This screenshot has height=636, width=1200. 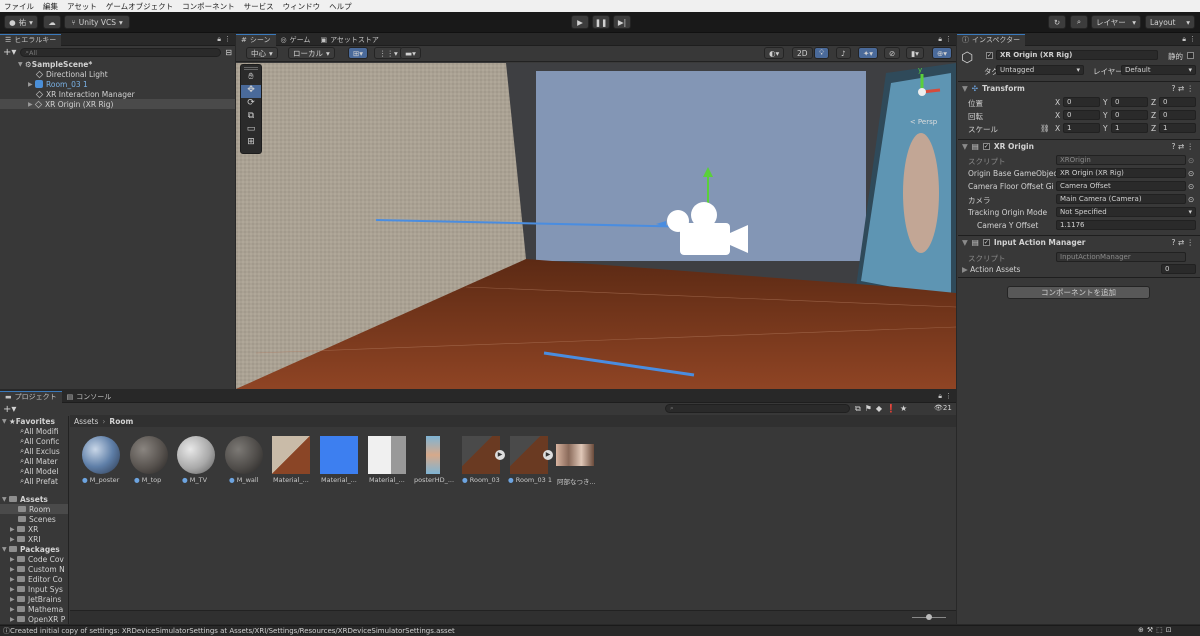 What do you see at coordinates (1156, 630) in the screenshot?
I see `status-icons: ⊕⚒⬚⊡` at bounding box center [1156, 630].